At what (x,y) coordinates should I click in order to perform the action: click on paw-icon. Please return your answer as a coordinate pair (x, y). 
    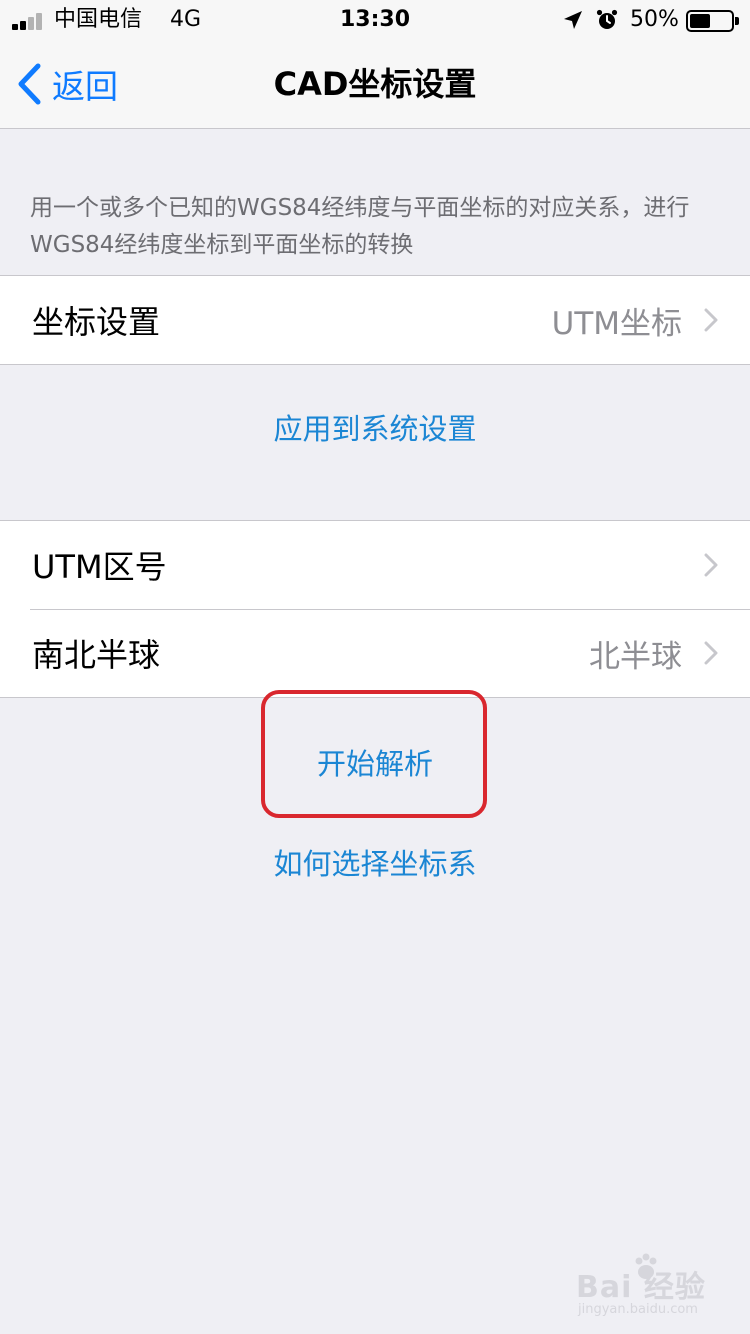
    Looking at the image, I should click on (646, 1266).